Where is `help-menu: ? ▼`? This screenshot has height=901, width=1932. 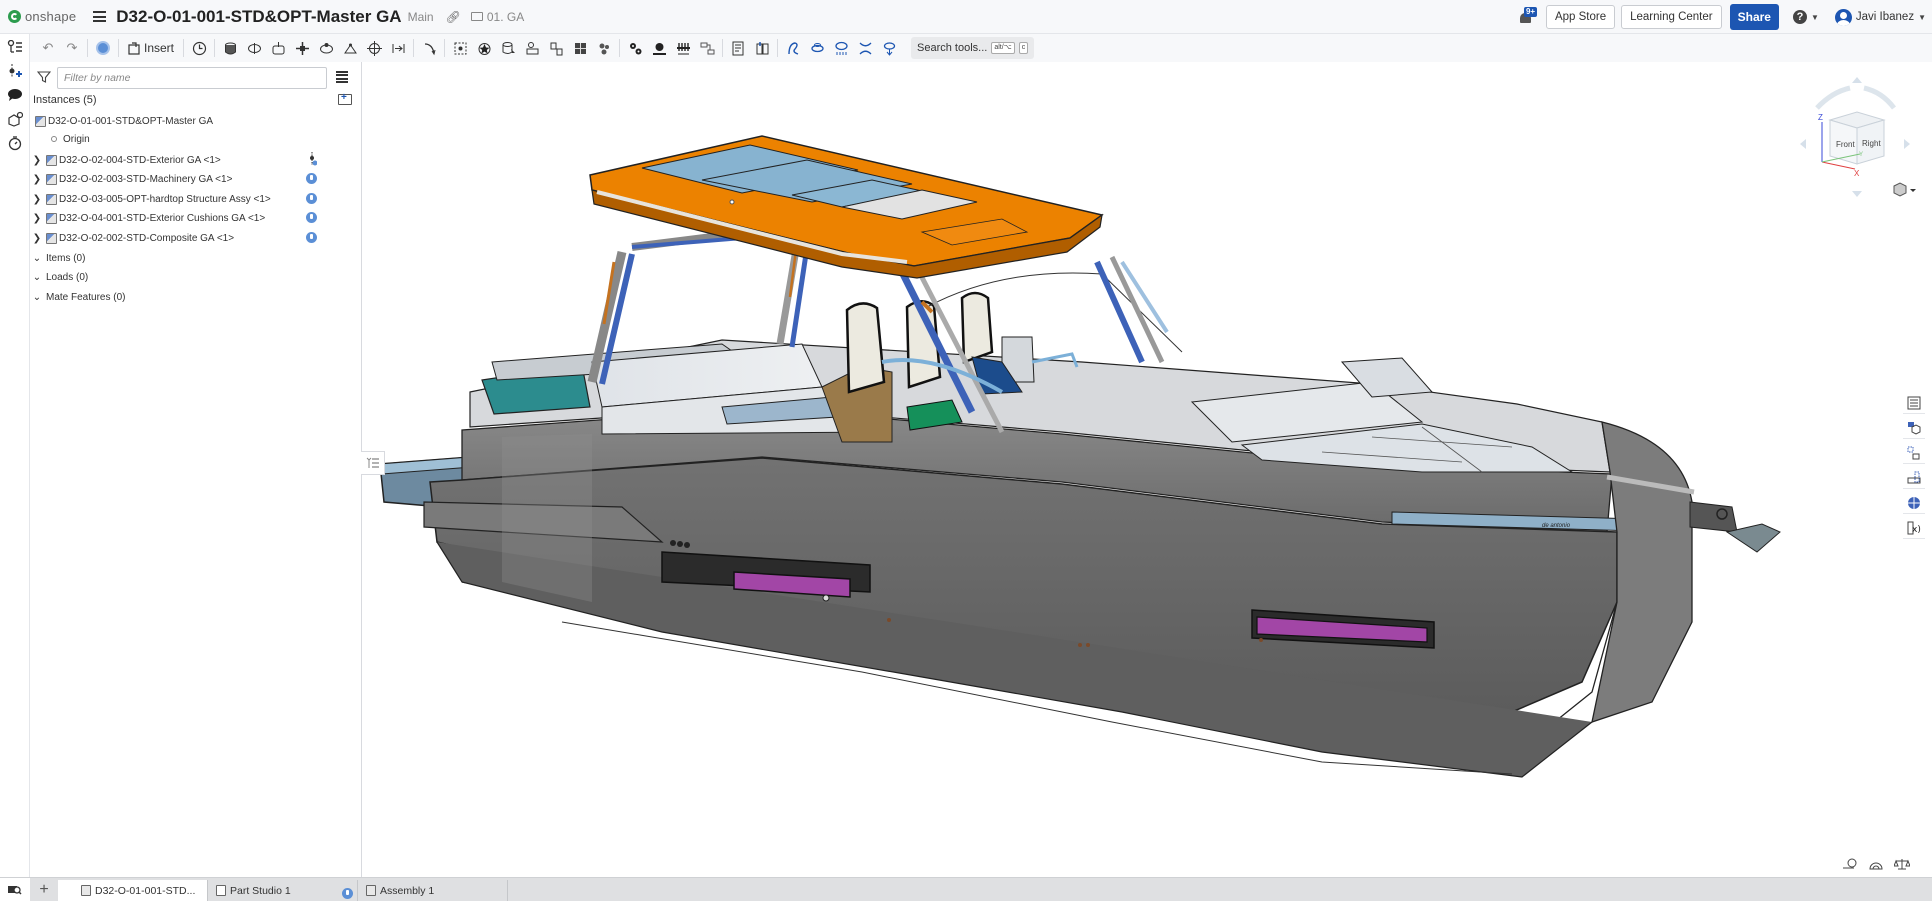
help-menu: ? ▼ is located at coordinates (1805, 17).